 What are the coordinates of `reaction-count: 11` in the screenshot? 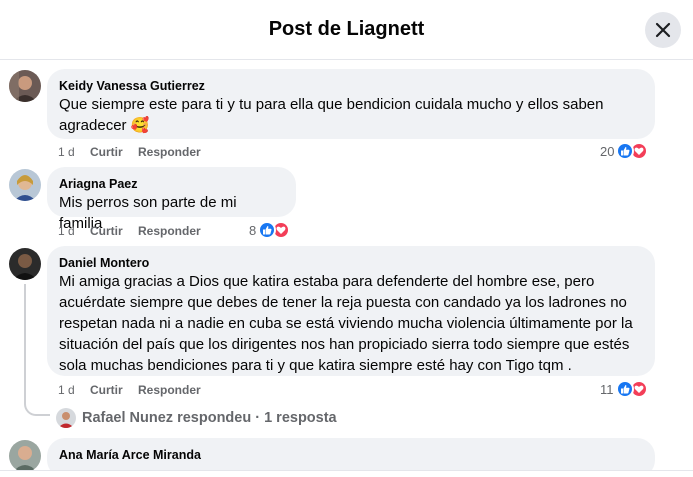 It's located at (607, 389).